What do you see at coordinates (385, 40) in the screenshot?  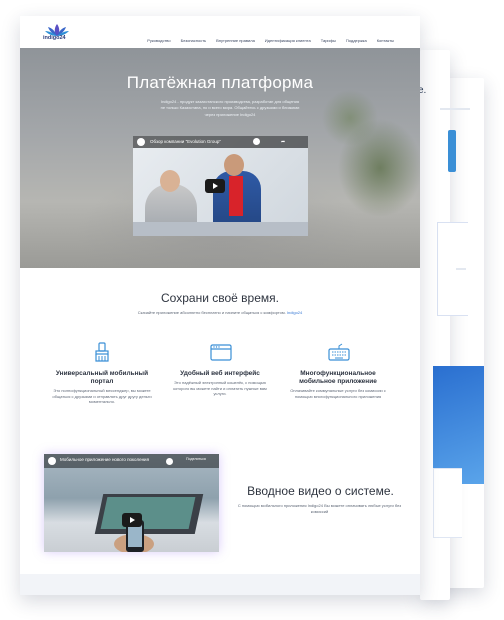 I see `nav-item-contacts: Контакты` at bounding box center [385, 40].